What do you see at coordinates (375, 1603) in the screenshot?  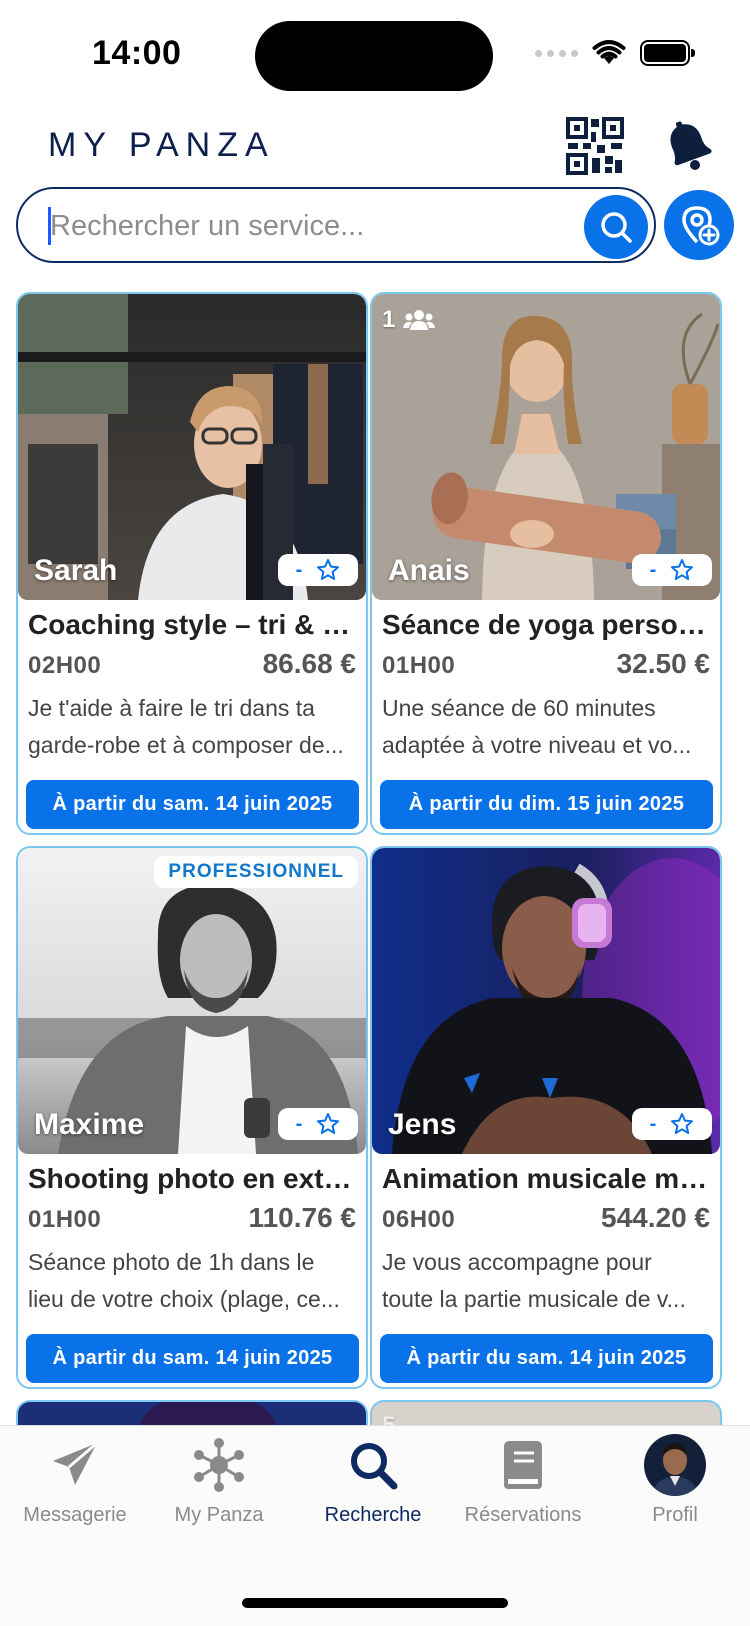 I see `home-indicator` at bounding box center [375, 1603].